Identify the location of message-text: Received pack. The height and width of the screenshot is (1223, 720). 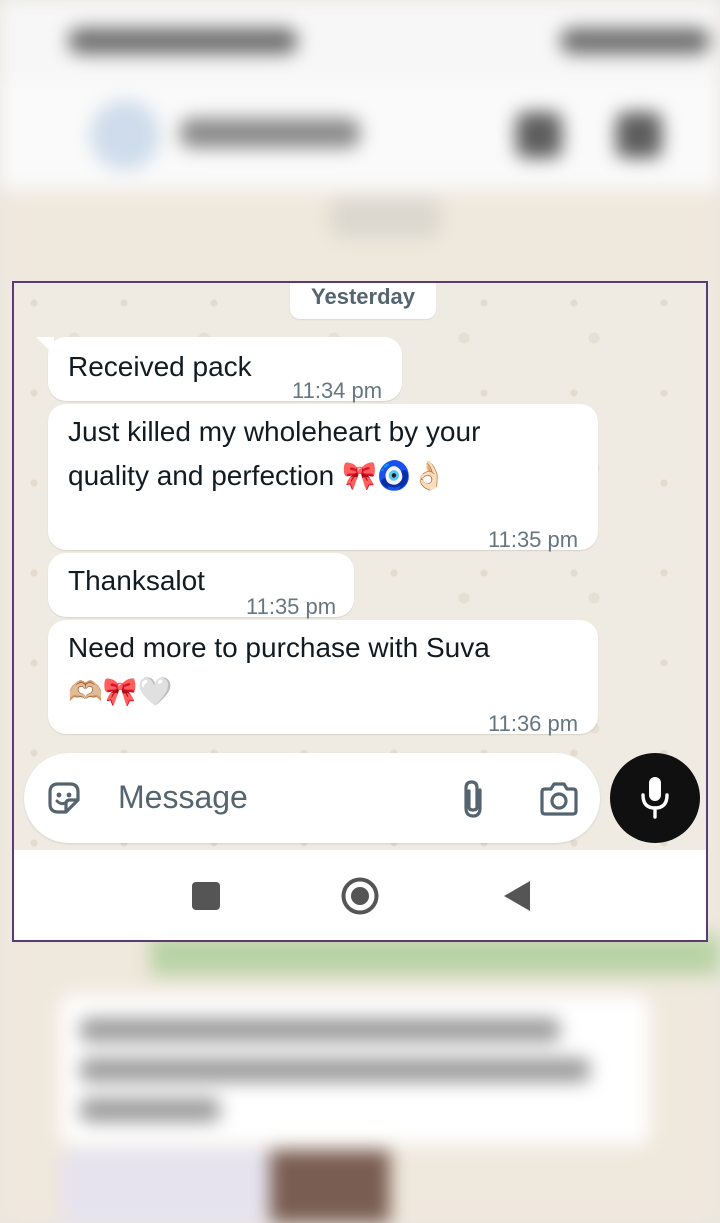
(160, 366).